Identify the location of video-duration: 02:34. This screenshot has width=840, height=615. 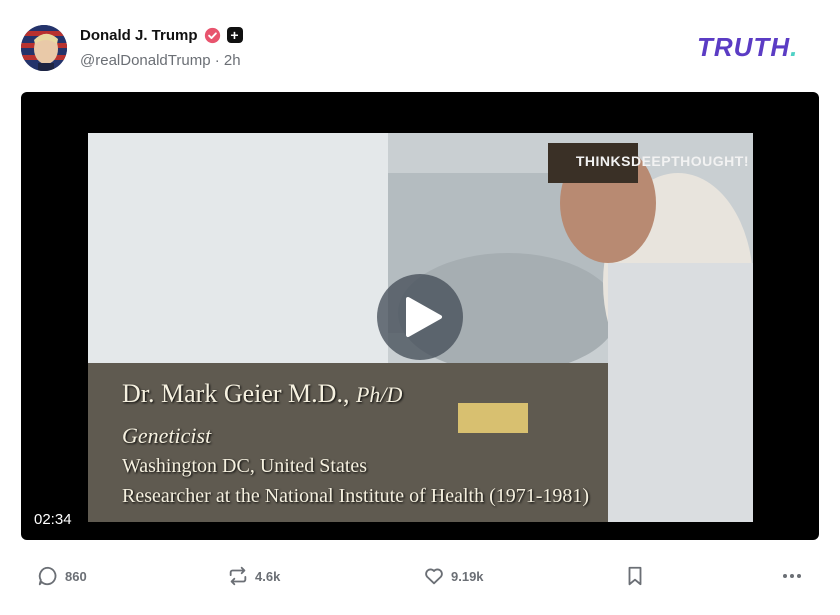
(53, 519).